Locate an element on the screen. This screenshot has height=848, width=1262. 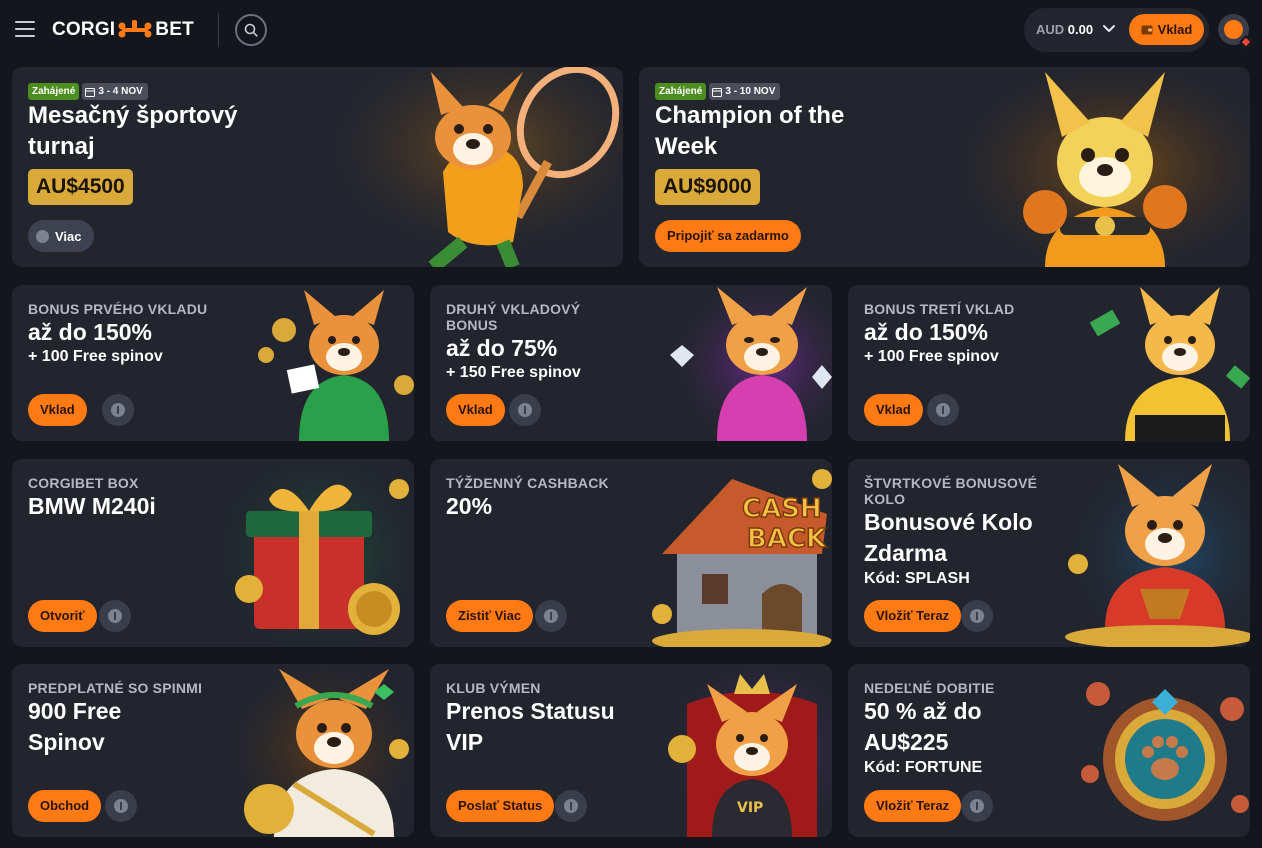
promo-headline: BMW M240i is located at coordinates (92, 506).